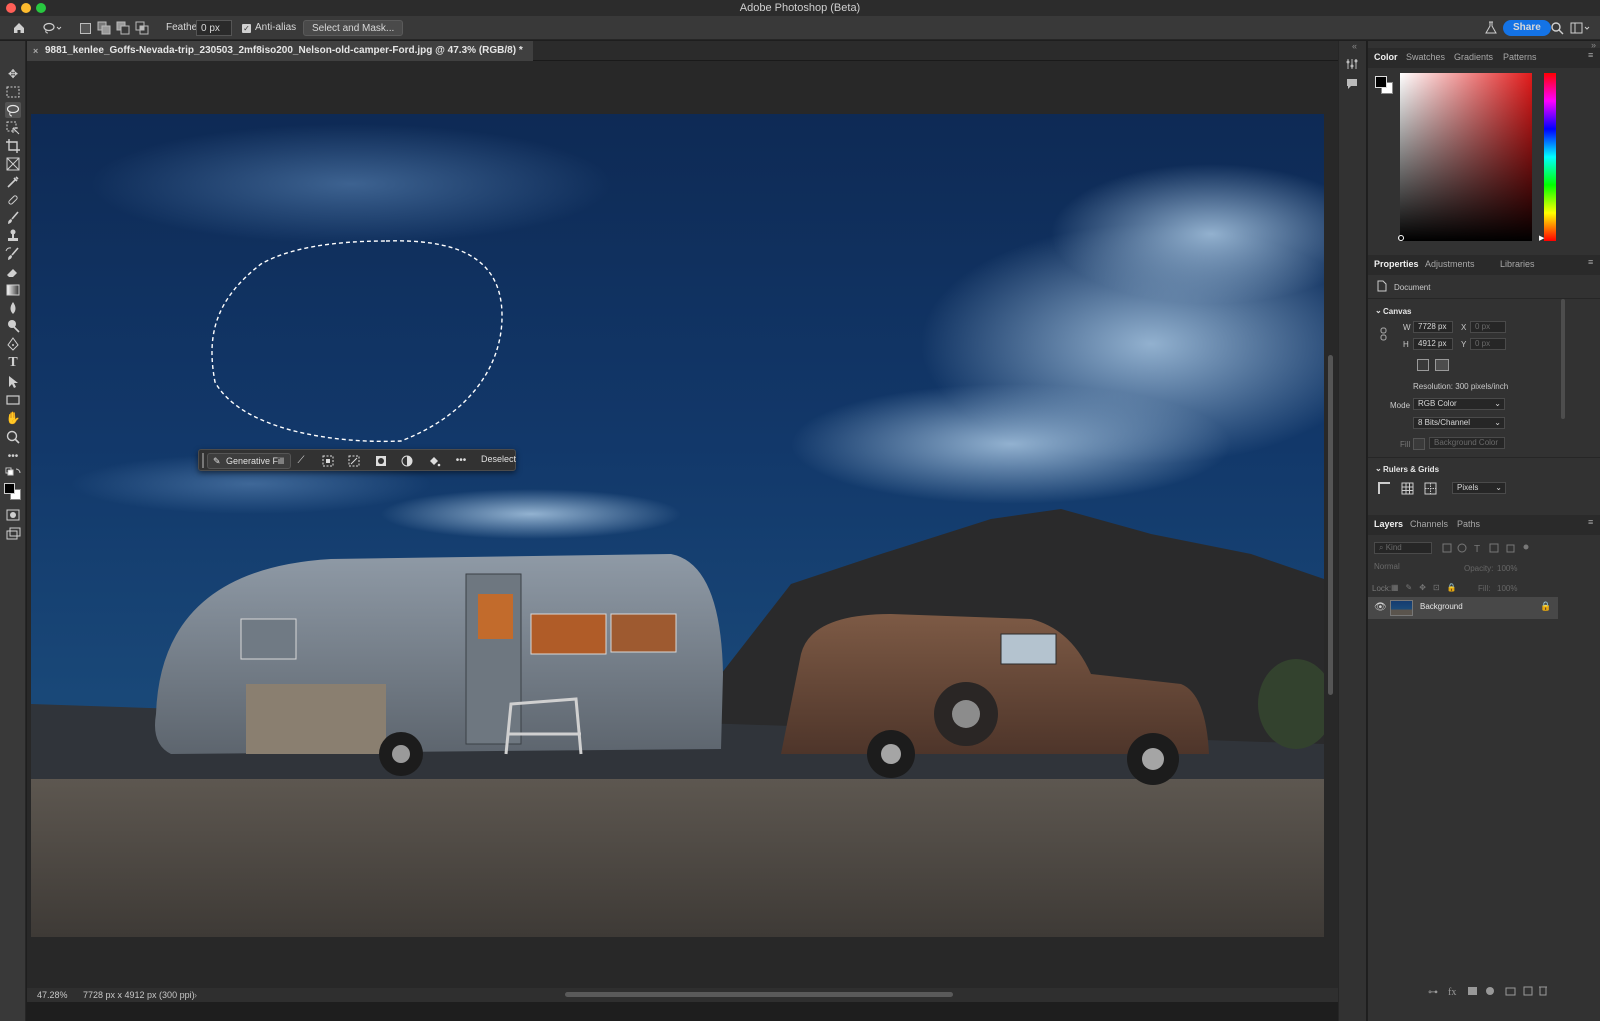 This screenshot has height=1021, width=1600. What do you see at coordinates (13, 236) in the screenshot?
I see `clone-stamp-tool-icon` at bounding box center [13, 236].